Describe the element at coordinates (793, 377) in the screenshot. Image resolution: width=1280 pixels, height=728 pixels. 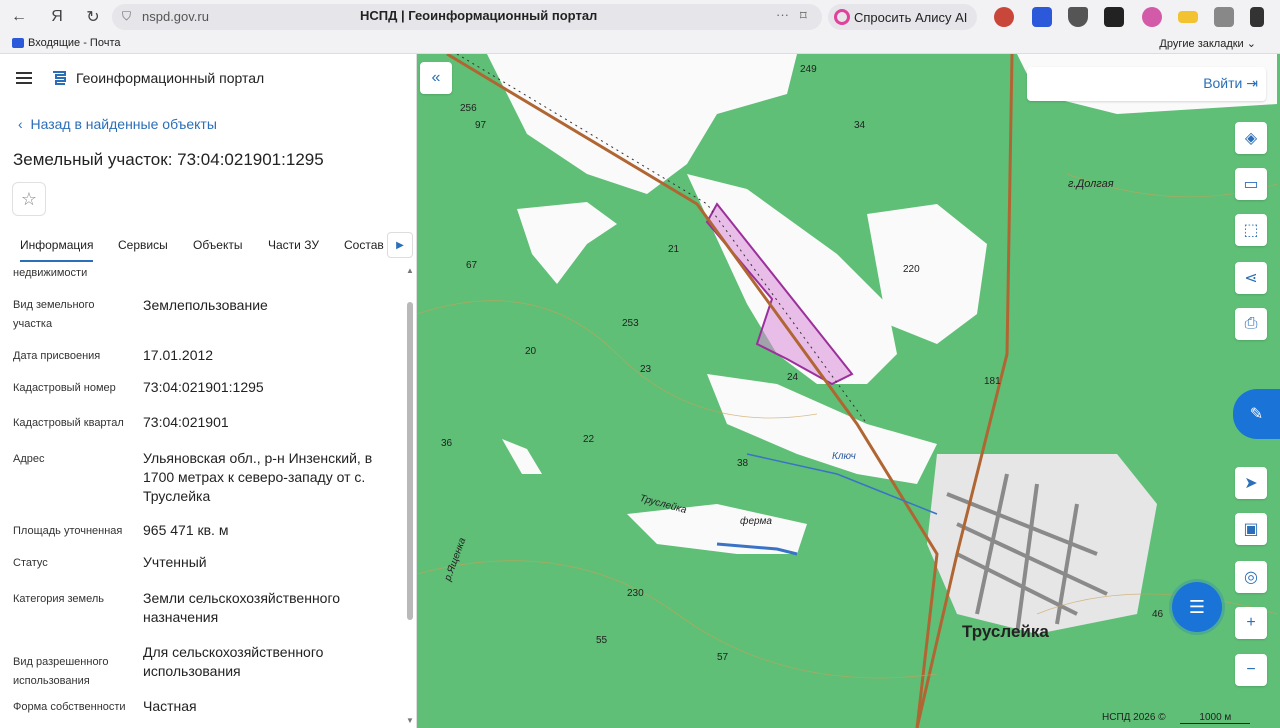
I see `map-number-label: 24` at that location.